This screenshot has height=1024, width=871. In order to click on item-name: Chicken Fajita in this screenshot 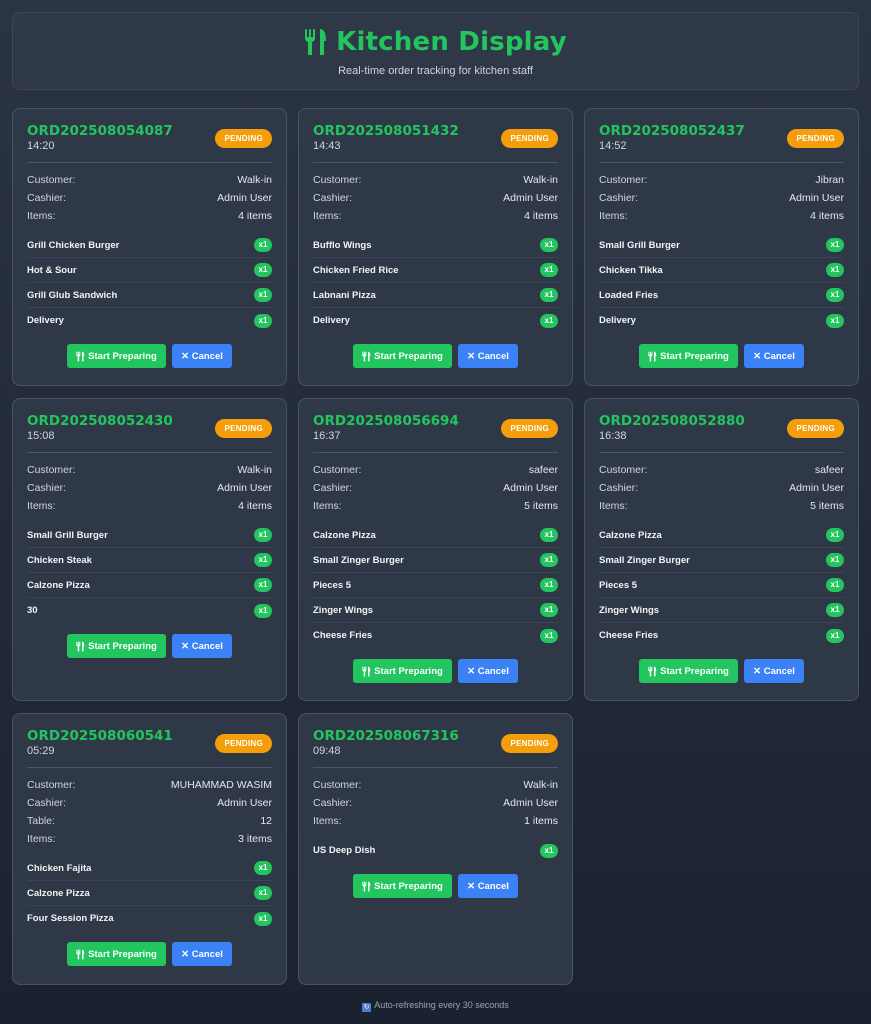, I will do `click(59, 868)`.